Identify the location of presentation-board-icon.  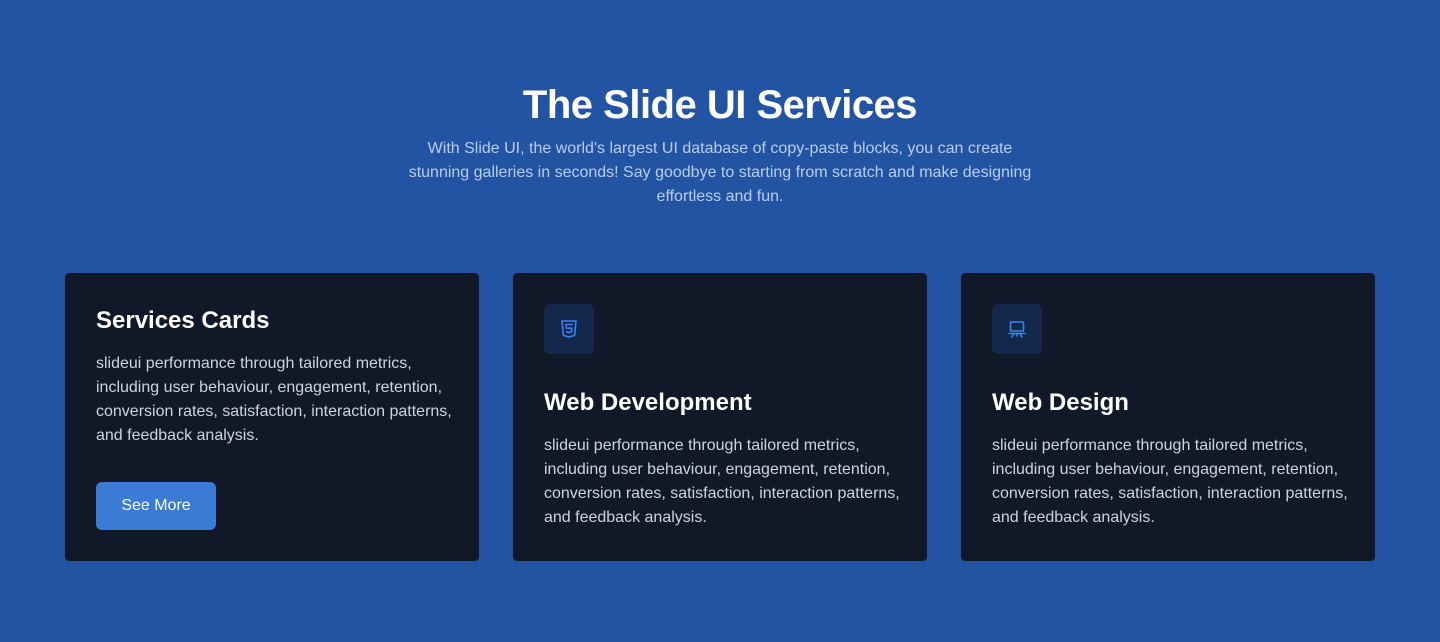
(1017, 329).